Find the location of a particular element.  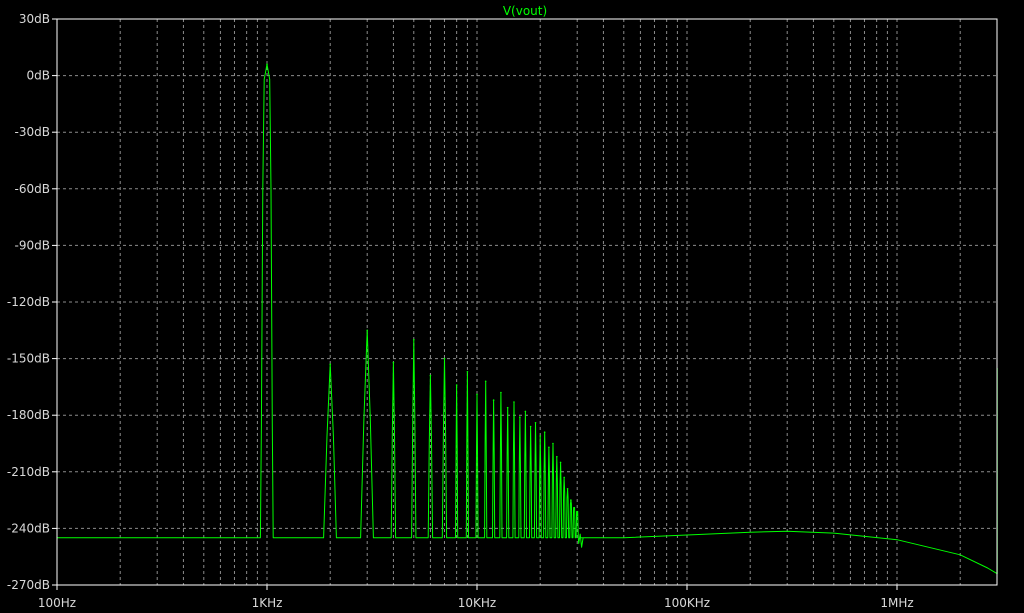

y-tick-label: -90dB is located at coordinates (32, 245).